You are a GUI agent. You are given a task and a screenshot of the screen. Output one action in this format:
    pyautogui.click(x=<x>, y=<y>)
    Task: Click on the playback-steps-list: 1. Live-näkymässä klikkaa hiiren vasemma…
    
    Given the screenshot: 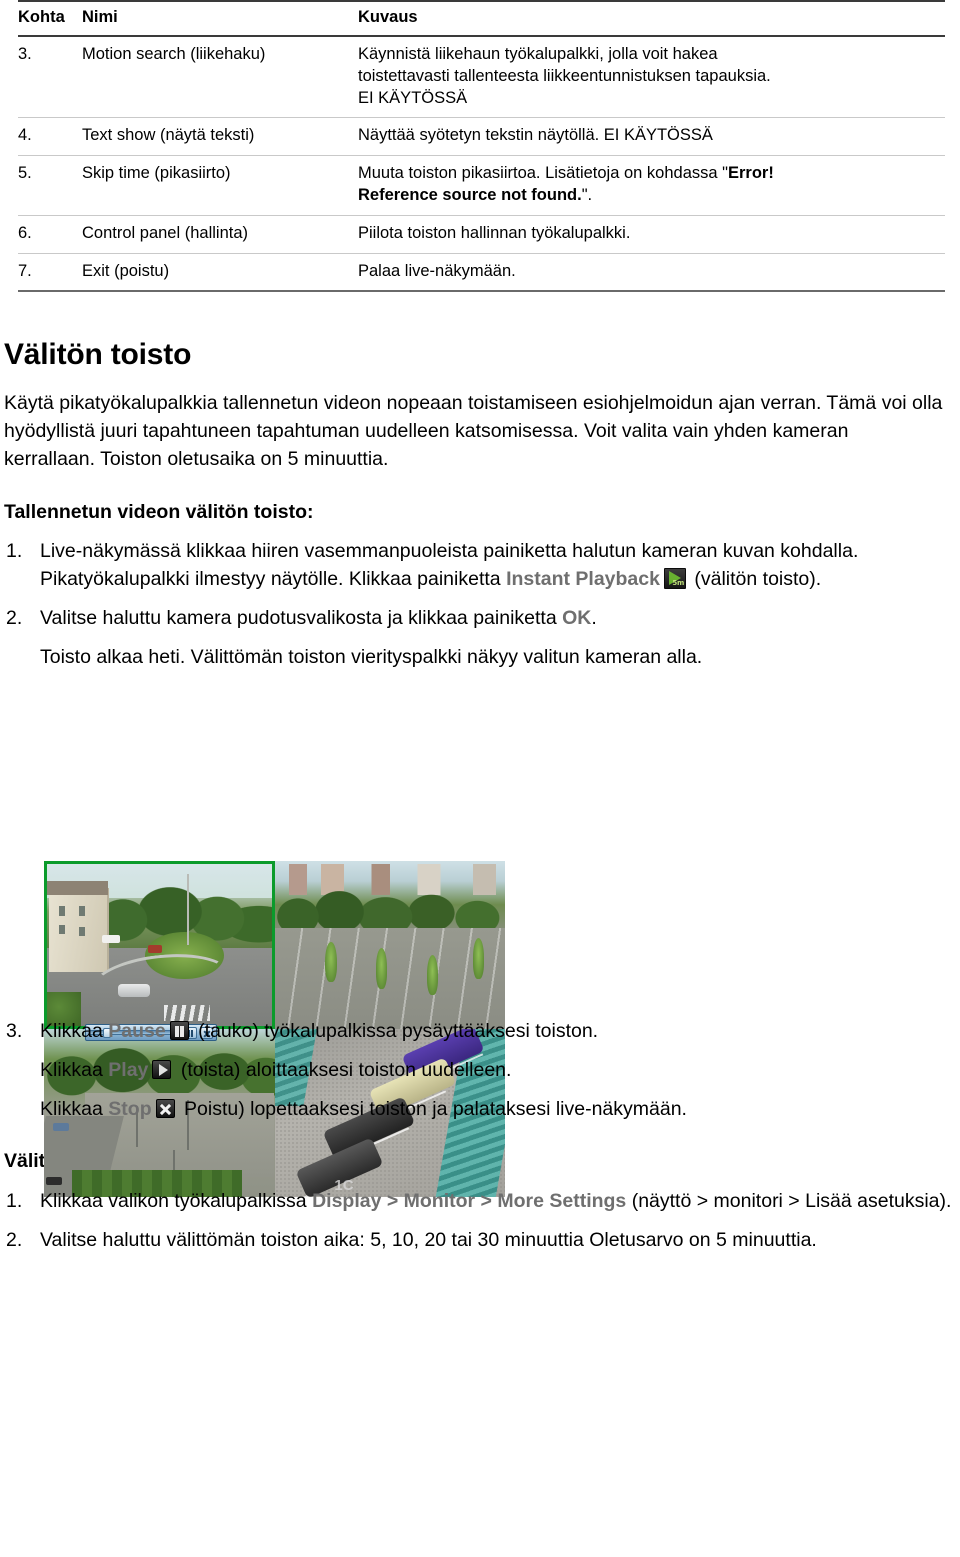 What is the action you would take?
    pyautogui.click(x=482, y=604)
    